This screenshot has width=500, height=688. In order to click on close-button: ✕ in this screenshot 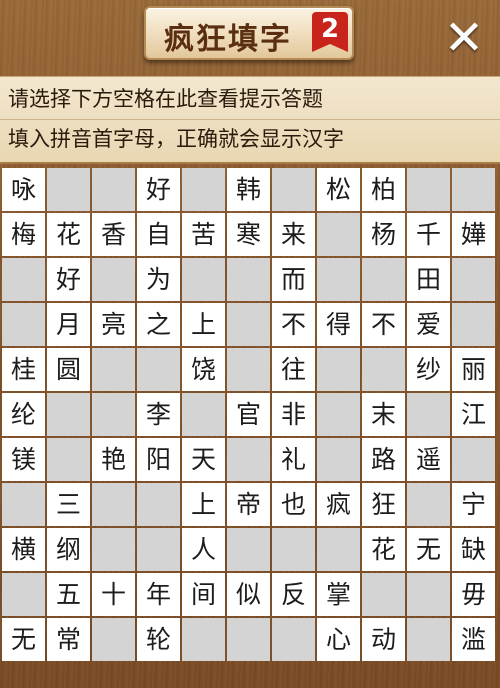, I will do `click(464, 38)`.